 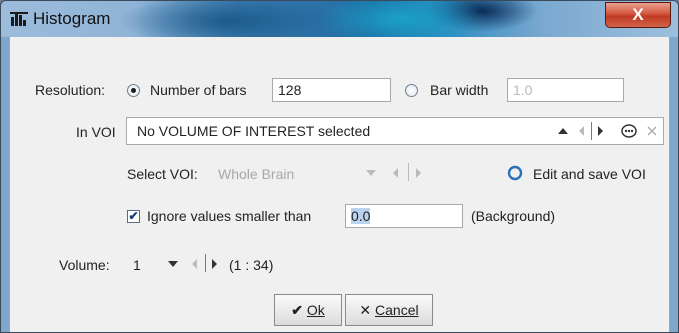 What do you see at coordinates (84, 265) in the screenshot?
I see `volume-label: Volume:` at bounding box center [84, 265].